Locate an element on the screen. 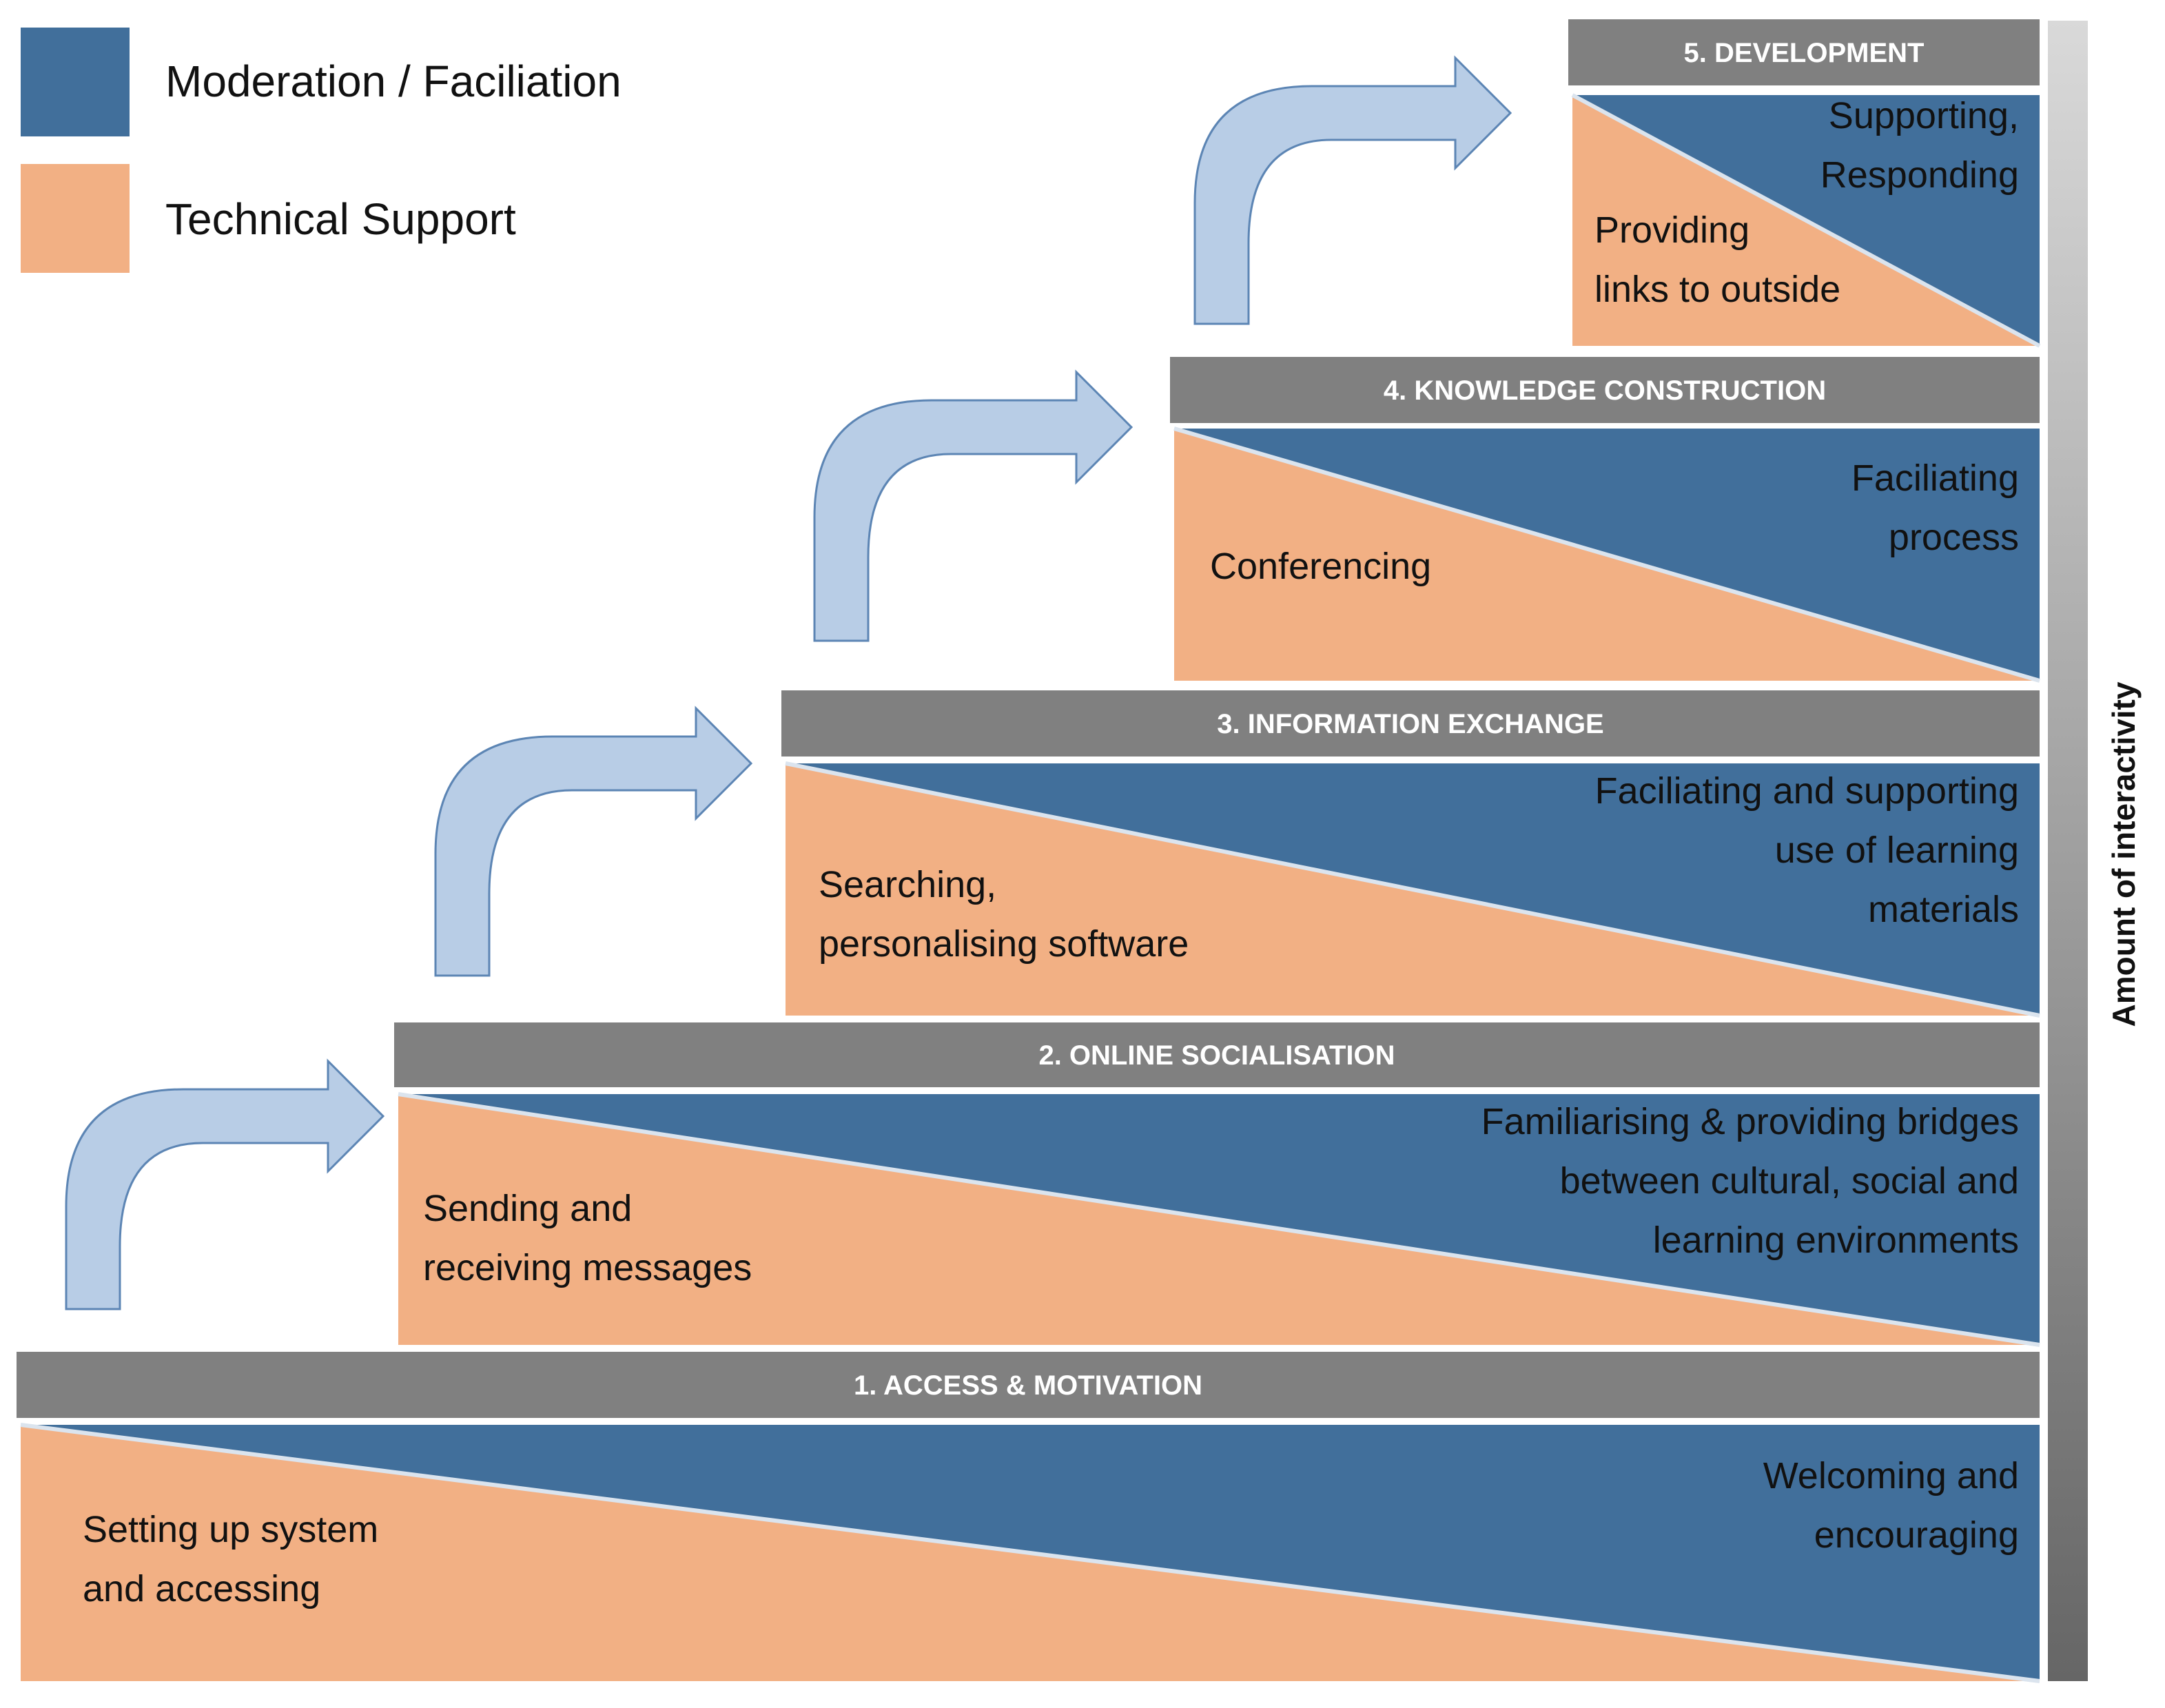 The width and height of the screenshot is (2165, 1708). moderation-text: learning environments is located at coordinates (1836, 1240).